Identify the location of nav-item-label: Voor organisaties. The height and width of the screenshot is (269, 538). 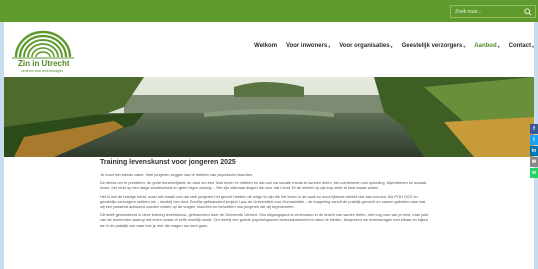
(364, 46).